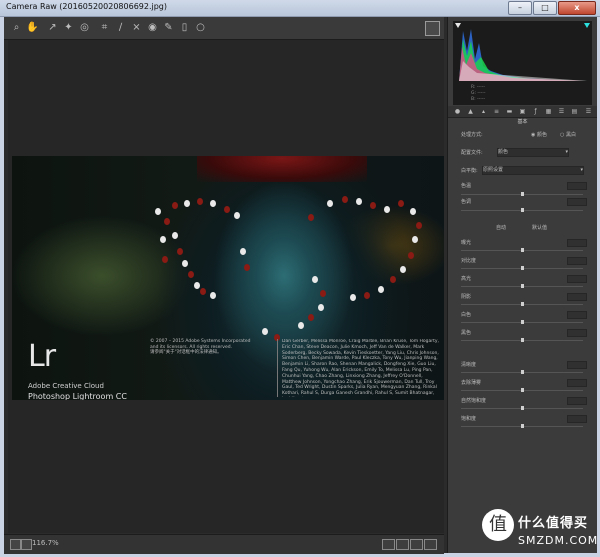 This screenshot has height=557, width=600. I want to click on tint-value, so click(577, 202).